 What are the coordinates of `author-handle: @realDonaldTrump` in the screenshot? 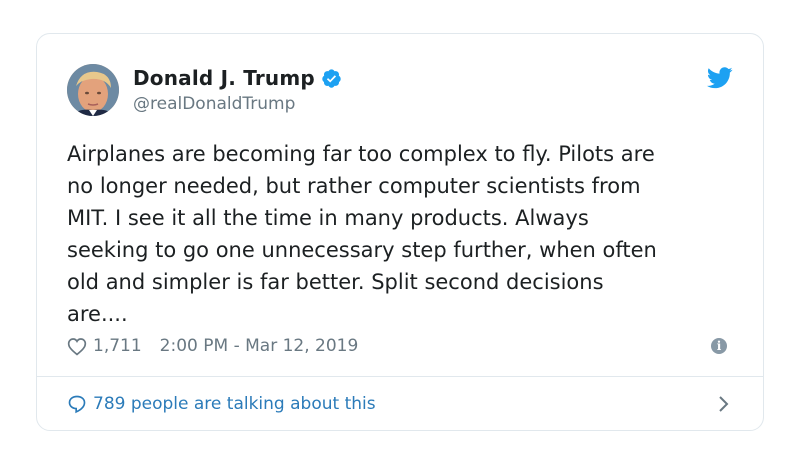 It's located at (214, 104).